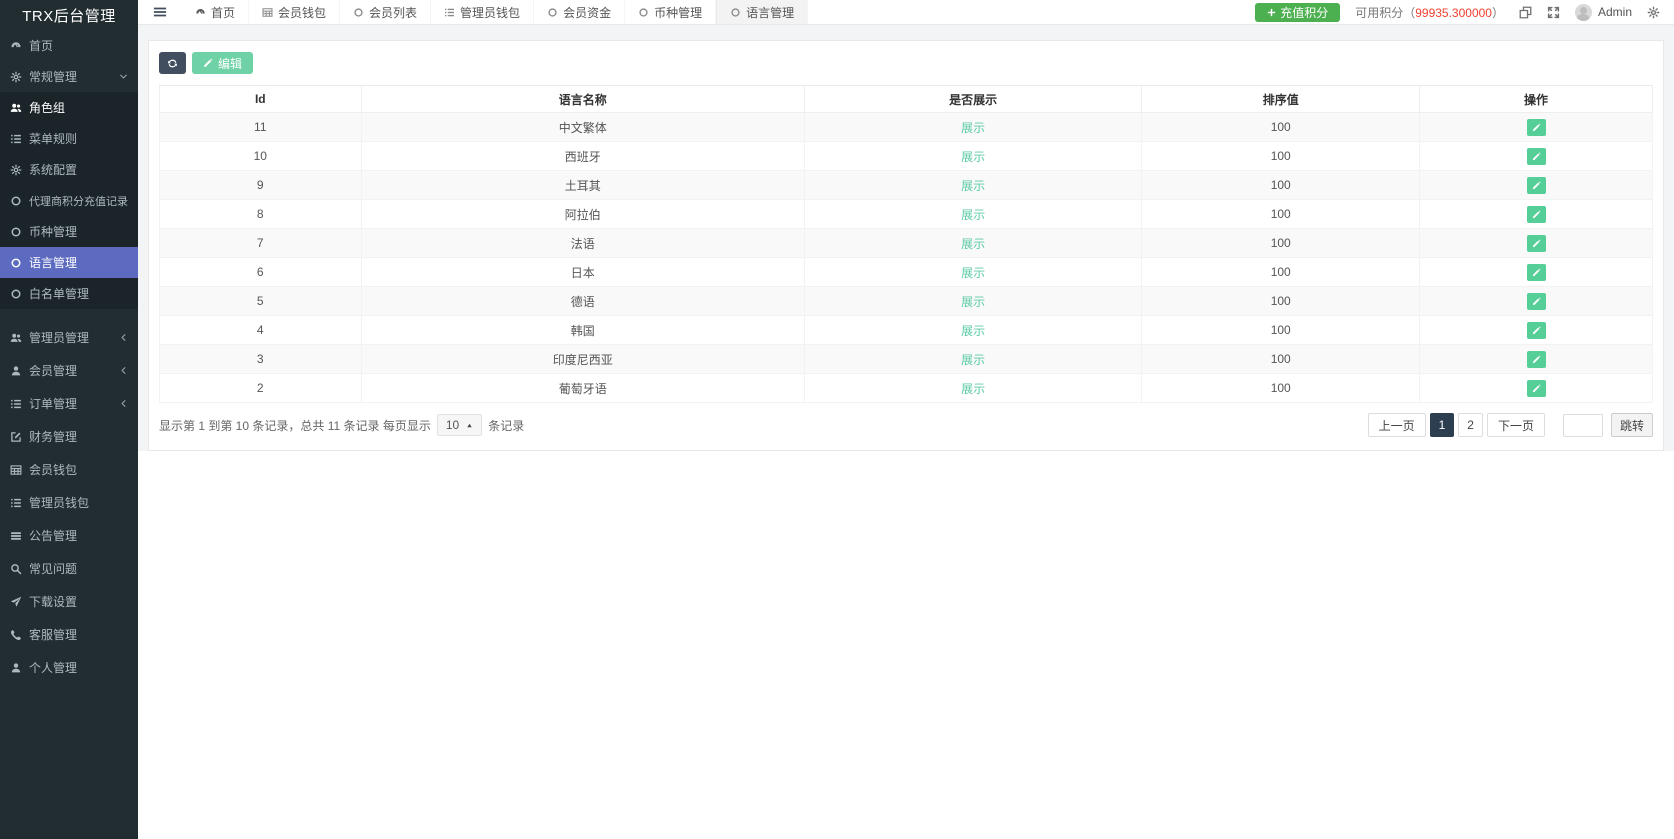 The height and width of the screenshot is (839, 1674). What do you see at coordinates (735, 12) in the screenshot?
I see `circle-icon` at bounding box center [735, 12].